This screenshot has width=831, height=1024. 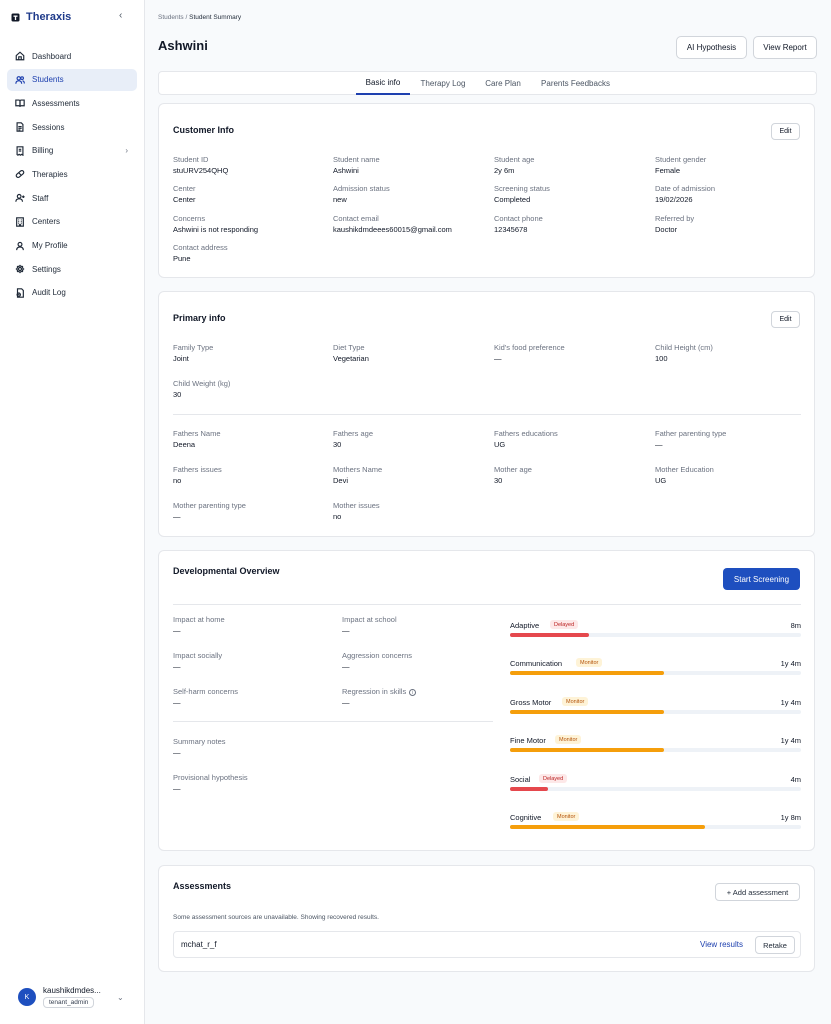 I want to click on info-icon: i, so click(x=413, y=692).